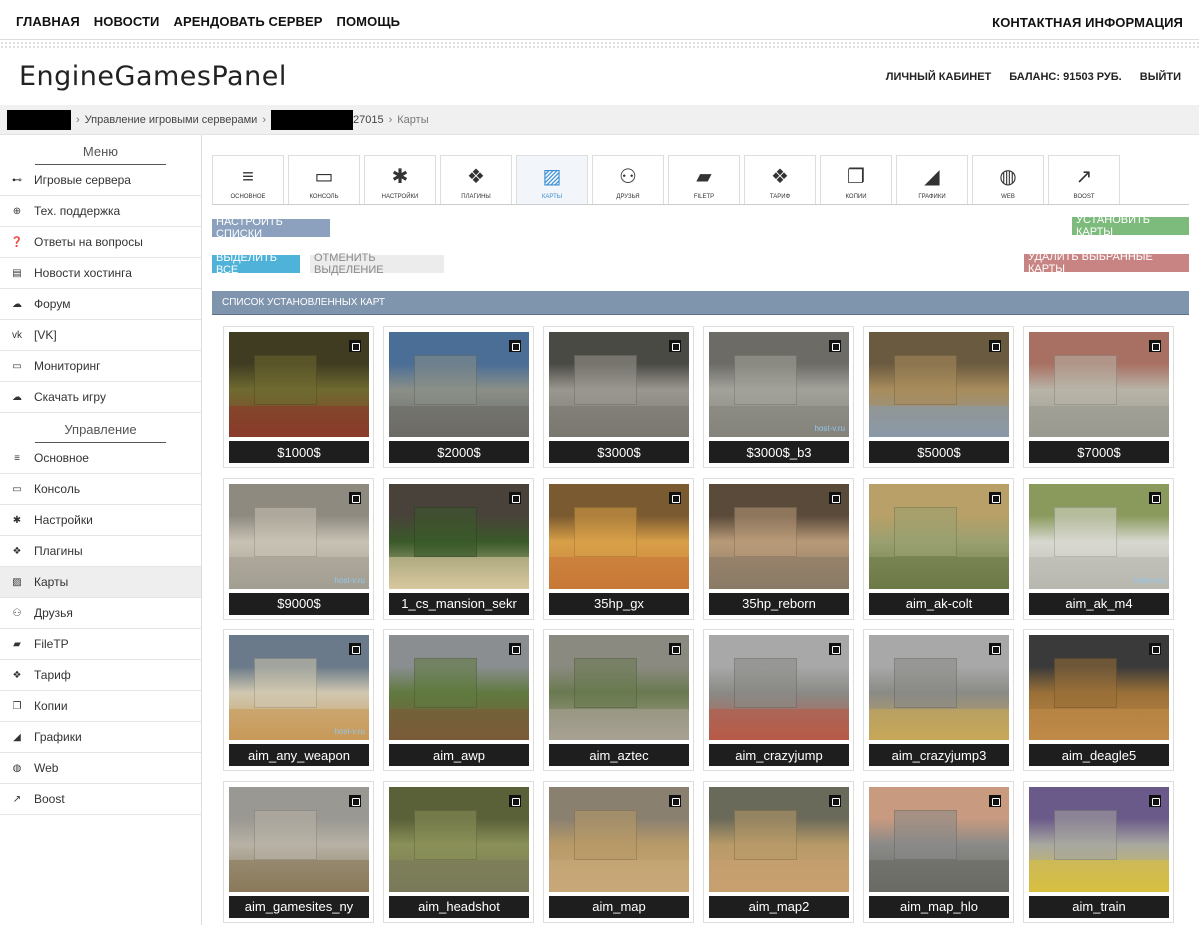 This screenshot has width=1199, height=925. I want to click on tab-globe: ◍ WEB, so click(1008, 179).